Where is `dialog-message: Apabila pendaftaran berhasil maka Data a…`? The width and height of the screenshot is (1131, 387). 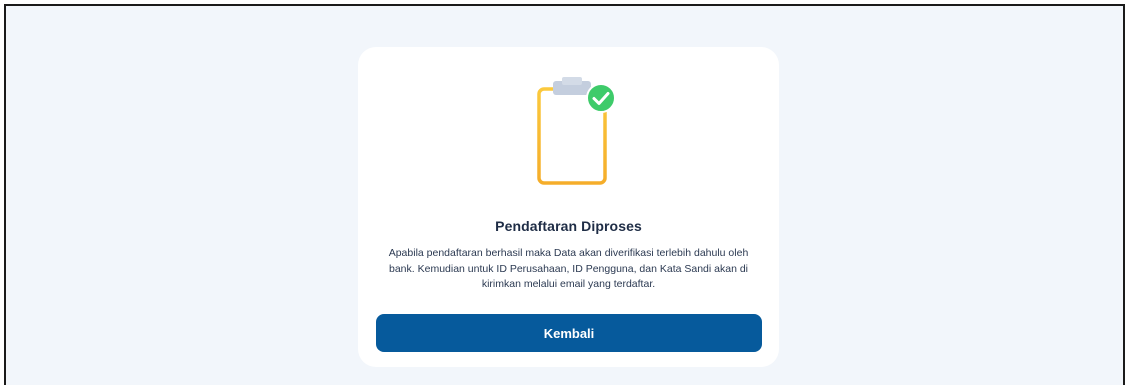 dialog-message: Apabila pendaftaran berhasil maka Data a… is located at coordinates (568, 268).